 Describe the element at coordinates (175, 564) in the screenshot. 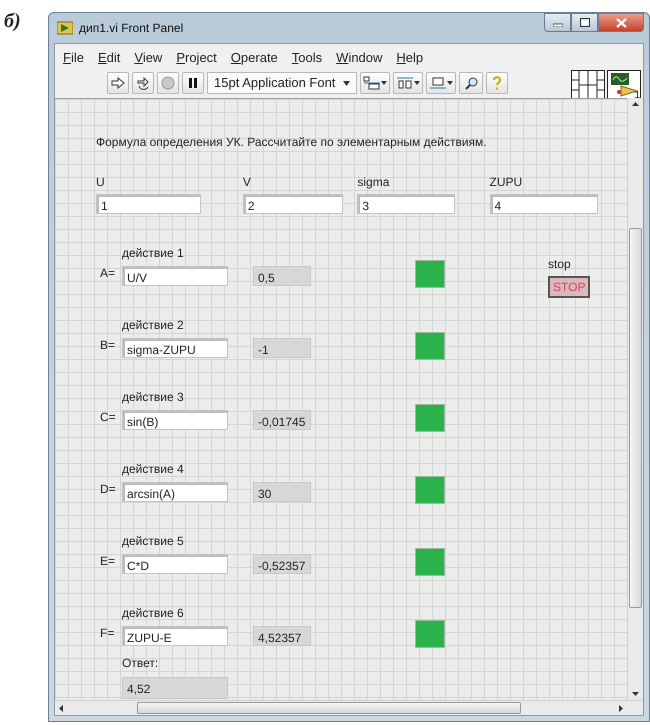

I see `formula-field: C*D` at that location.